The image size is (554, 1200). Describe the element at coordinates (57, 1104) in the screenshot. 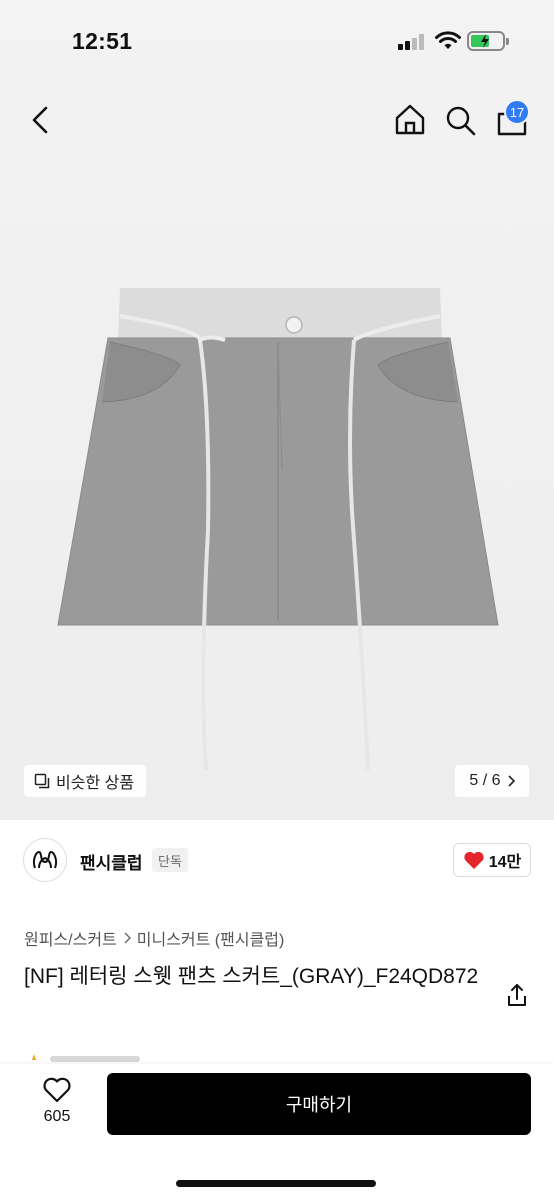

I see `wishlist-button: 605` at that location.